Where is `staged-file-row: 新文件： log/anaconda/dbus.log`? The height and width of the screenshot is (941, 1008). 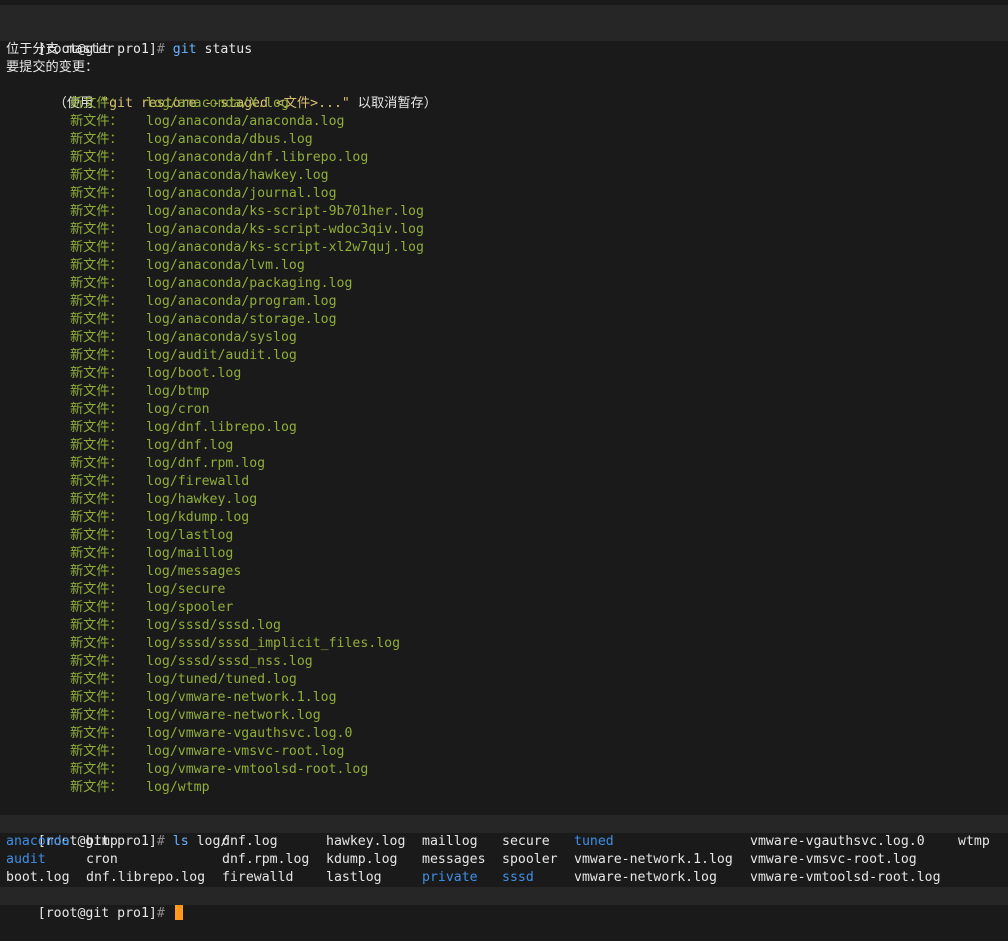
staged-file-row: 新文件： log/anaconda/dbus.log is located at coordinates (504, 140).